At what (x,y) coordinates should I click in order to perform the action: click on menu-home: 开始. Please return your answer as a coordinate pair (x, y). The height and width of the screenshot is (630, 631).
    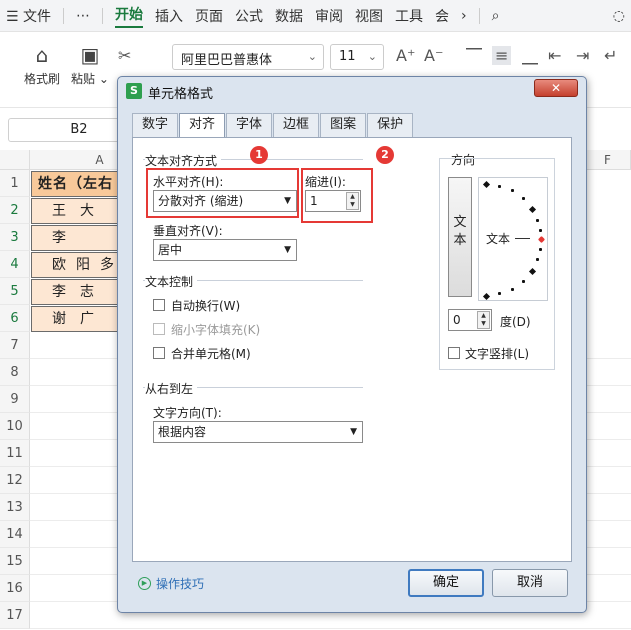
    Looking at the image, I should click on (129, 16).